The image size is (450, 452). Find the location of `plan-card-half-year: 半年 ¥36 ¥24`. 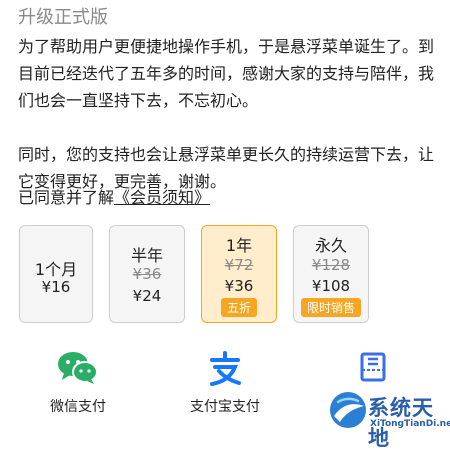

plan-card-half-year: 半年 ¥36 ¥24 is located at coordinates (147, 274).